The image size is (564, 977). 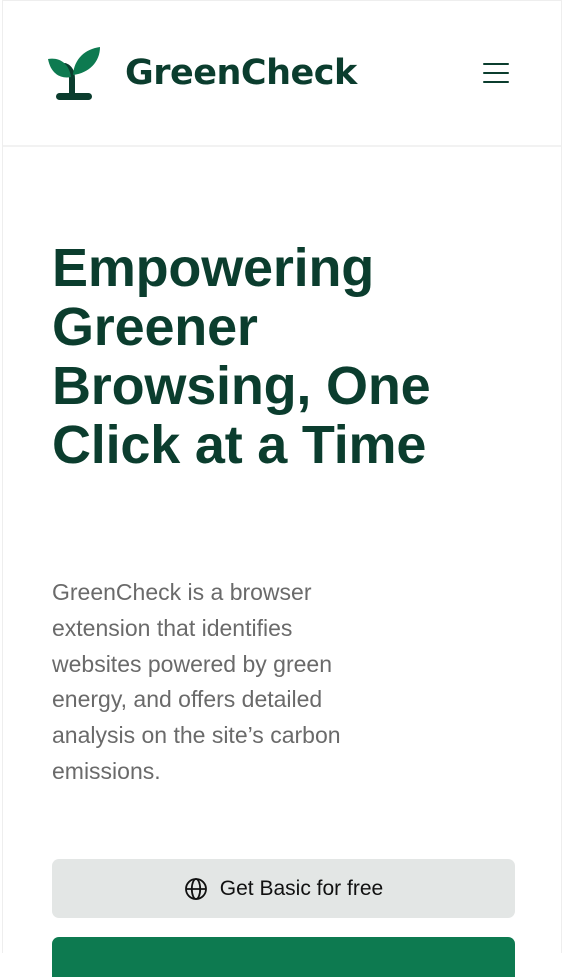 What do you see at coordinates (195, 888) in the screenshot?
I see `globe-icon` at bounding box center [195, 888].